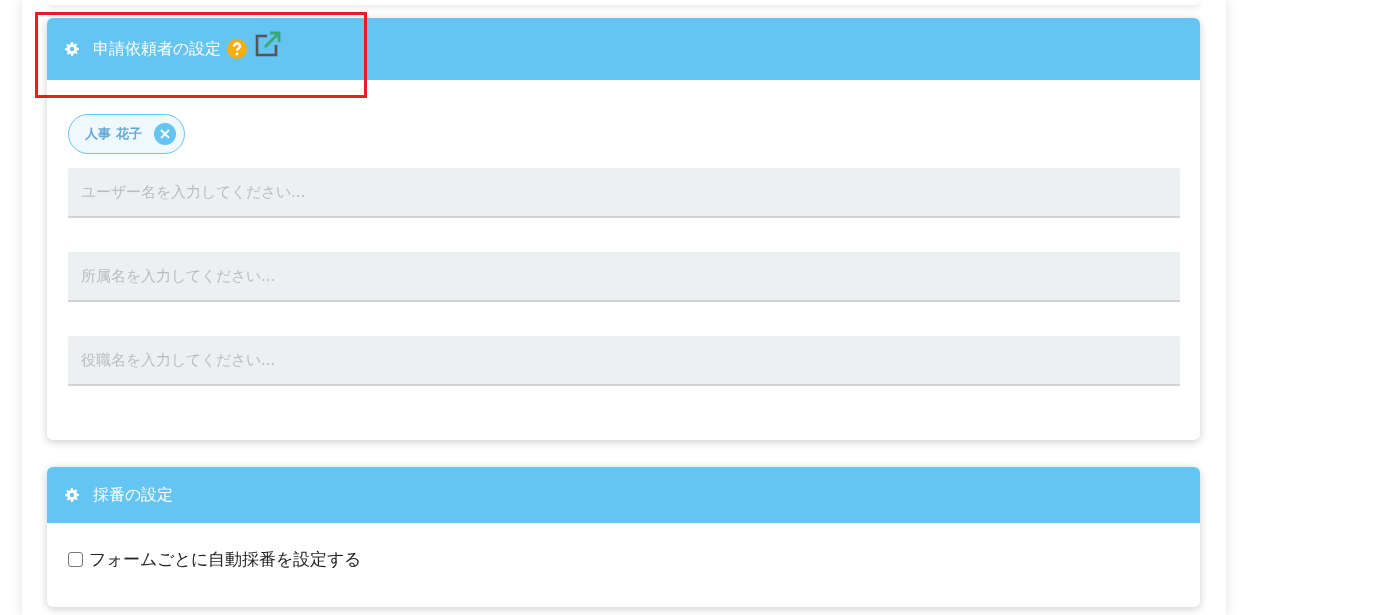 The height and width of the screenshot is (615, 1393). What do you see at coordinates (75, 559) in the screenshot?
I see `checkbox` at bounding box center [75, 559].